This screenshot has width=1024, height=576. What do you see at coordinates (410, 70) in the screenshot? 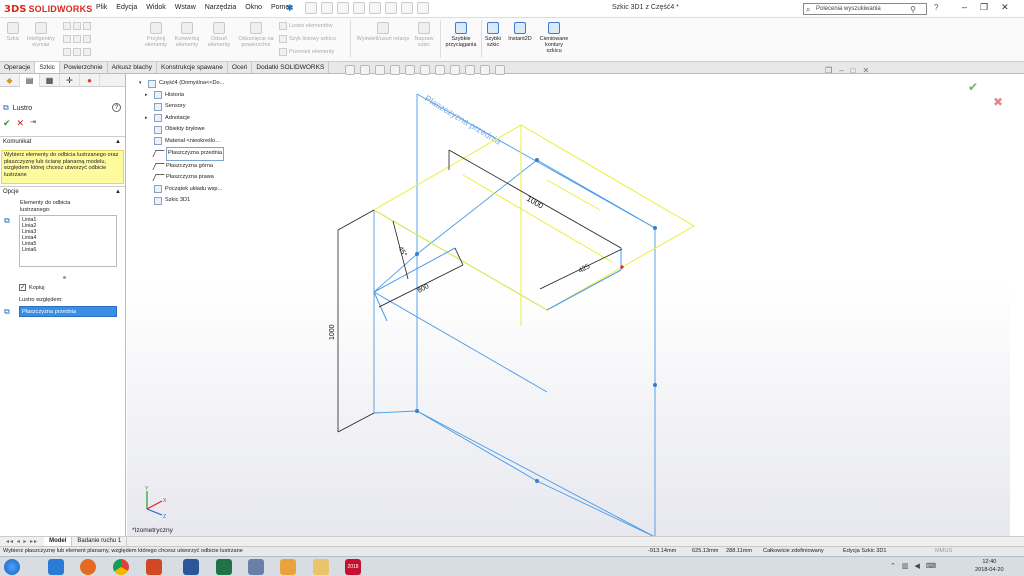
I see `dynamic-annotation-icon` at bounding box center [410, 70].